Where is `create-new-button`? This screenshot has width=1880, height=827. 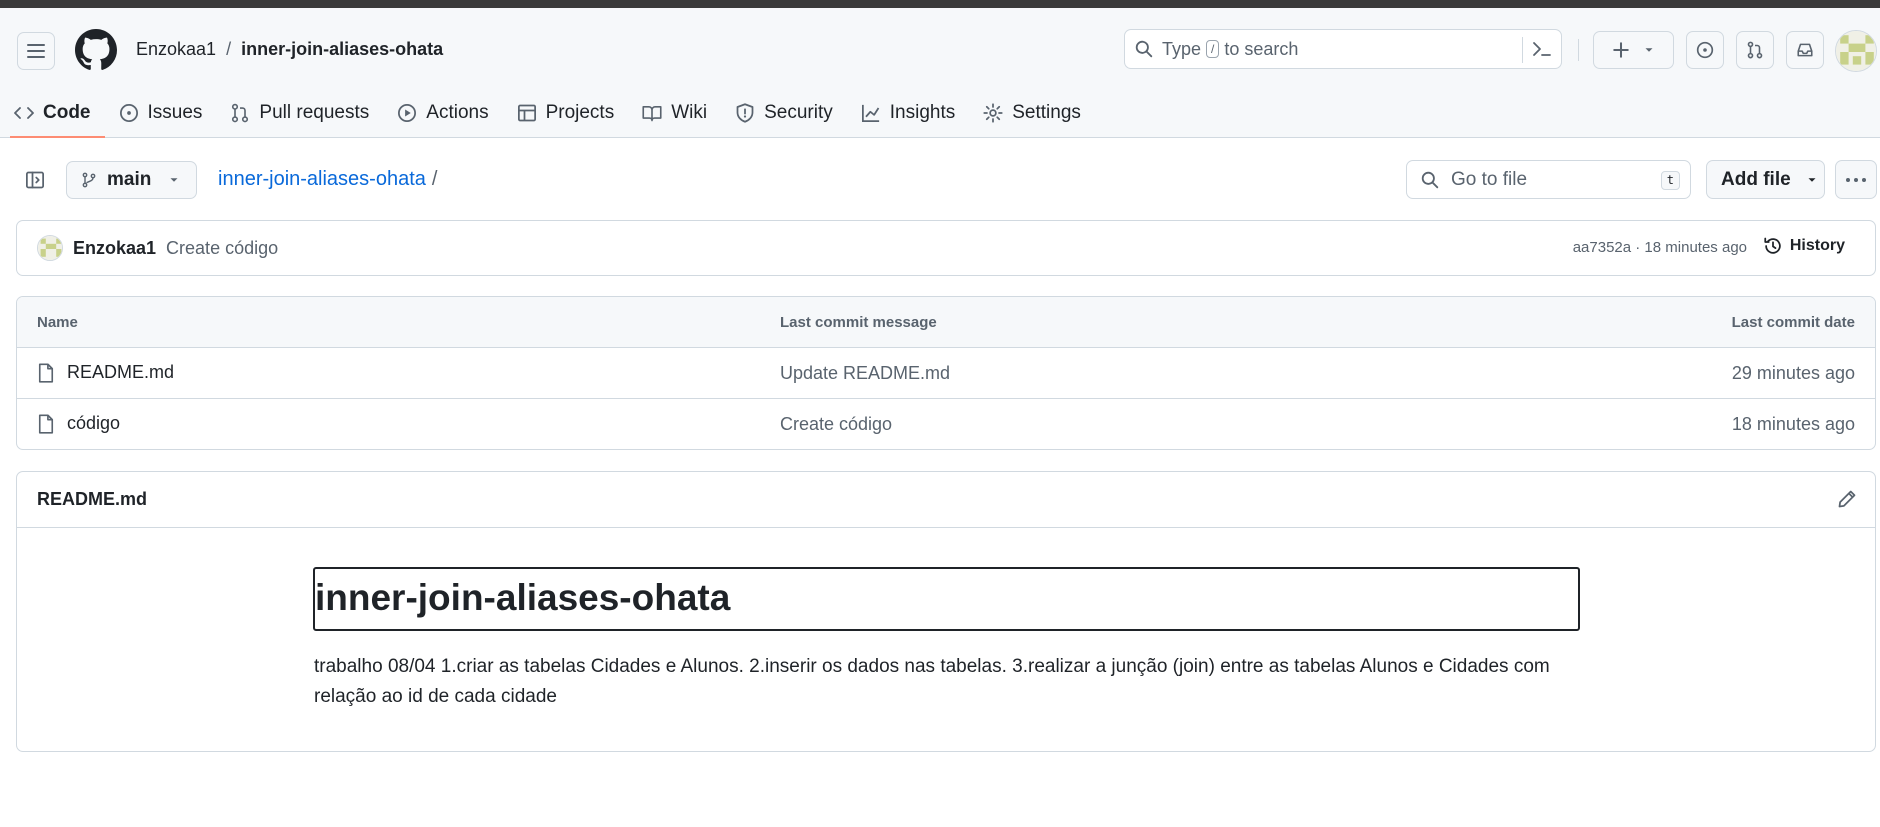 create-new-button is located at coordinates (1633, 50).